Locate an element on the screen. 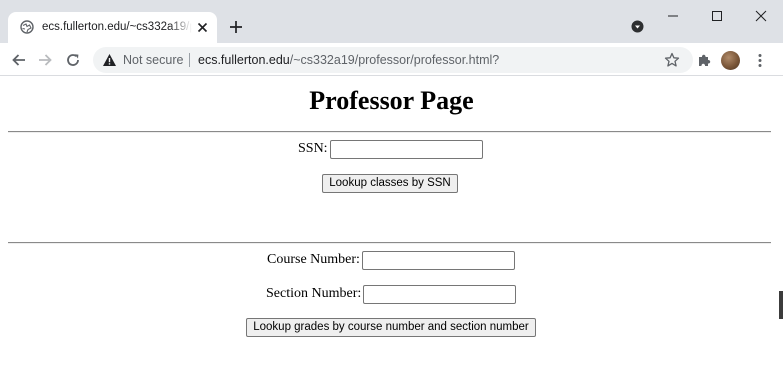  star-icon is located at coordinates (672, 60).